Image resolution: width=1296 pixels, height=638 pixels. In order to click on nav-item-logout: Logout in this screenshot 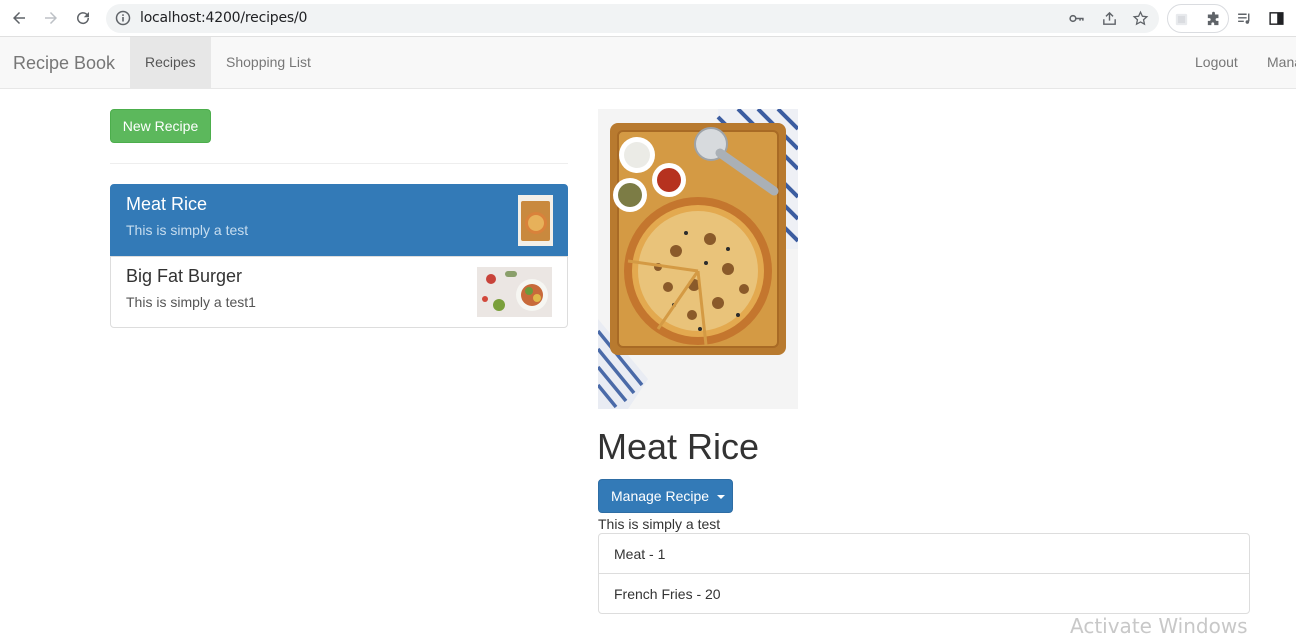, I will do `click(1216, 62)`.